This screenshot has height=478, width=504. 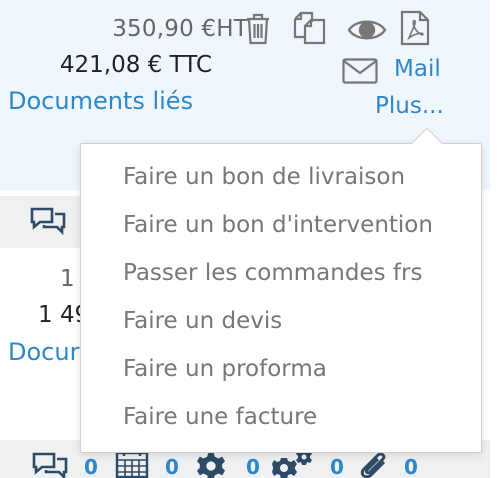 What do you see at coordinates (100, 101) in the screenshot?
I see `documents-link: Documents liés` at bounding box center [100, 101].